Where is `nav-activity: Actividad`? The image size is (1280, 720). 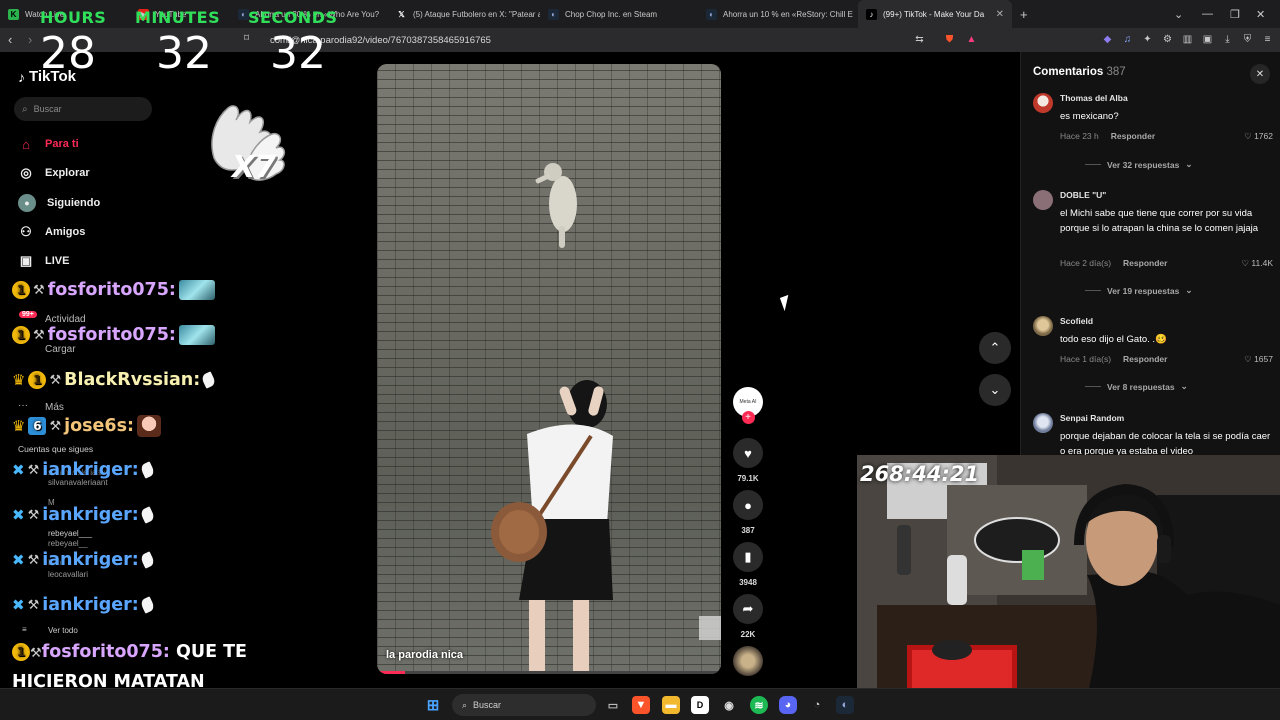
nav-activity: Actividad is located at coordinates (65, 319).